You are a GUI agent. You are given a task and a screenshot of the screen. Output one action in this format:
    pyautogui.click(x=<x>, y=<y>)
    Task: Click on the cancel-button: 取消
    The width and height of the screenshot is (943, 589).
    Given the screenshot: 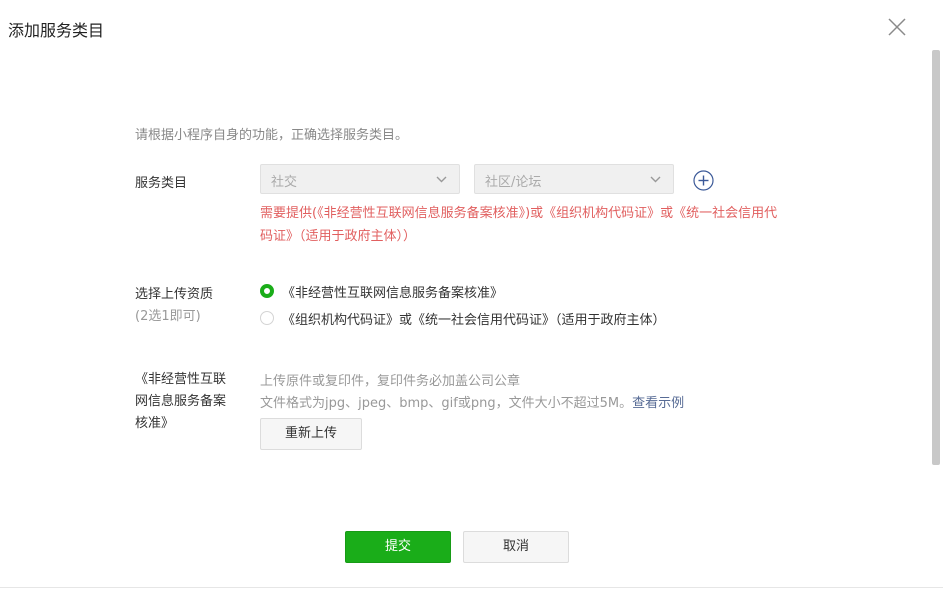 What is the action you would take?
    pyautogui.click(x=516, y=547)
    